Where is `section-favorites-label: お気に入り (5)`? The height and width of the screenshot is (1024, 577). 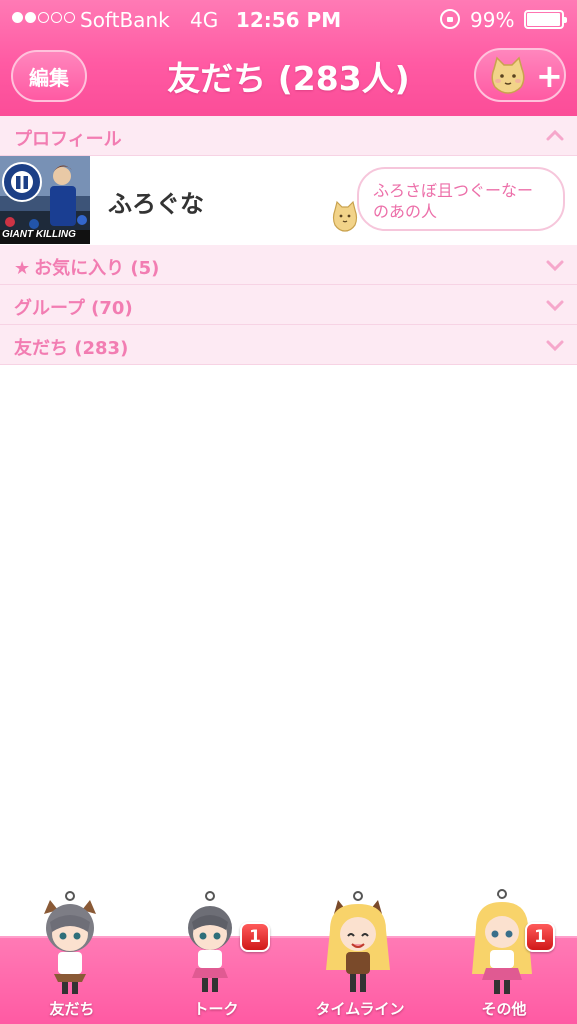
section-favorites-label: お気に入り (5) is located at coordinates (97, 268).